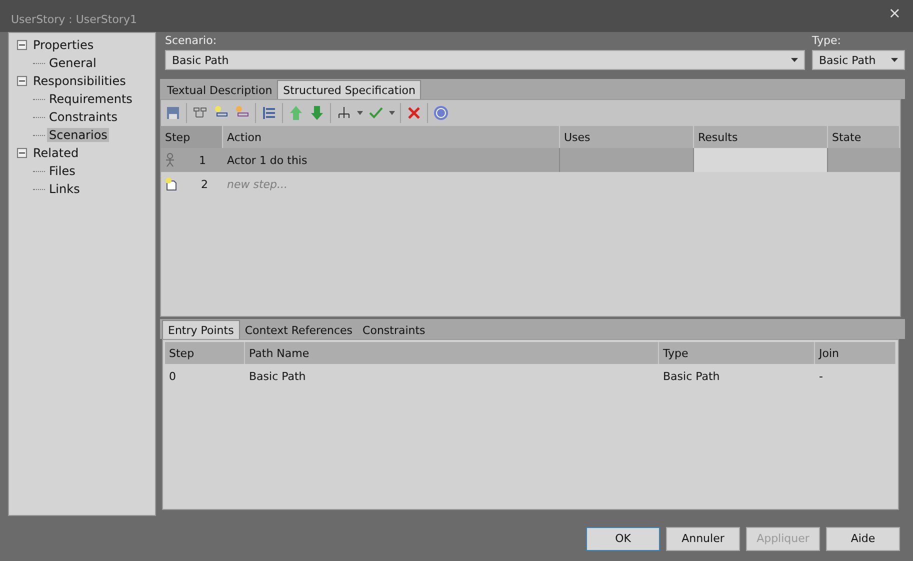 The width and height of the screenshot is (913, 561). I want to click on tab: Context References, so click(299, 330).